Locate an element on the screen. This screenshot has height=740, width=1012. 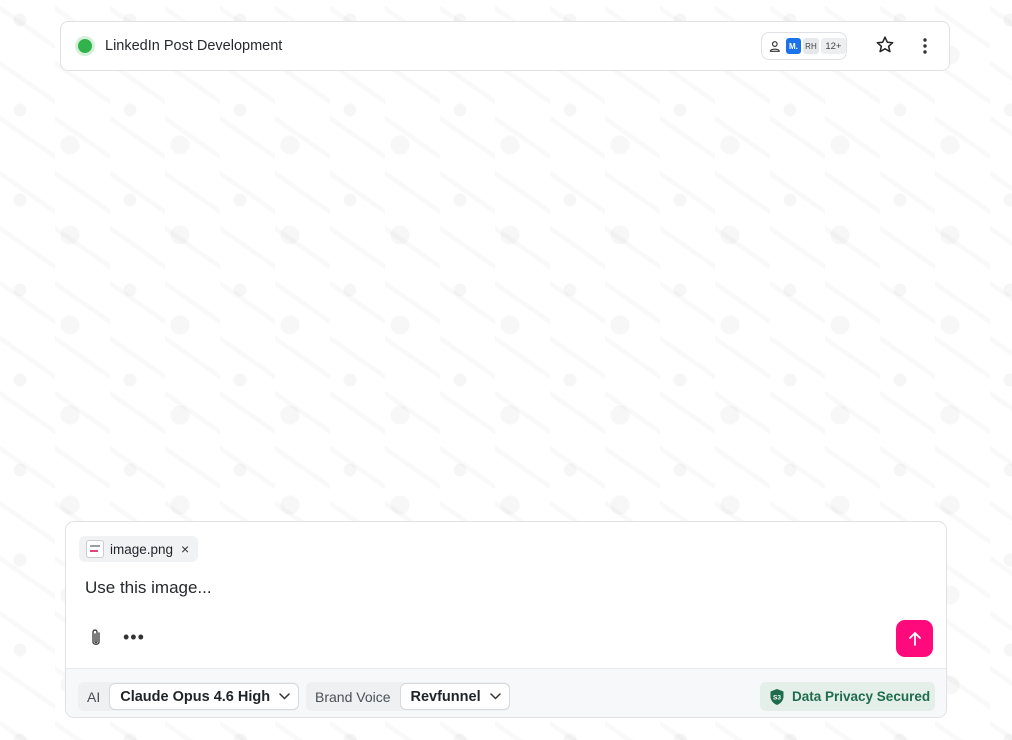
brand-voice-group: Brand Voice Revfunnel is located at coordinates (408, 696).